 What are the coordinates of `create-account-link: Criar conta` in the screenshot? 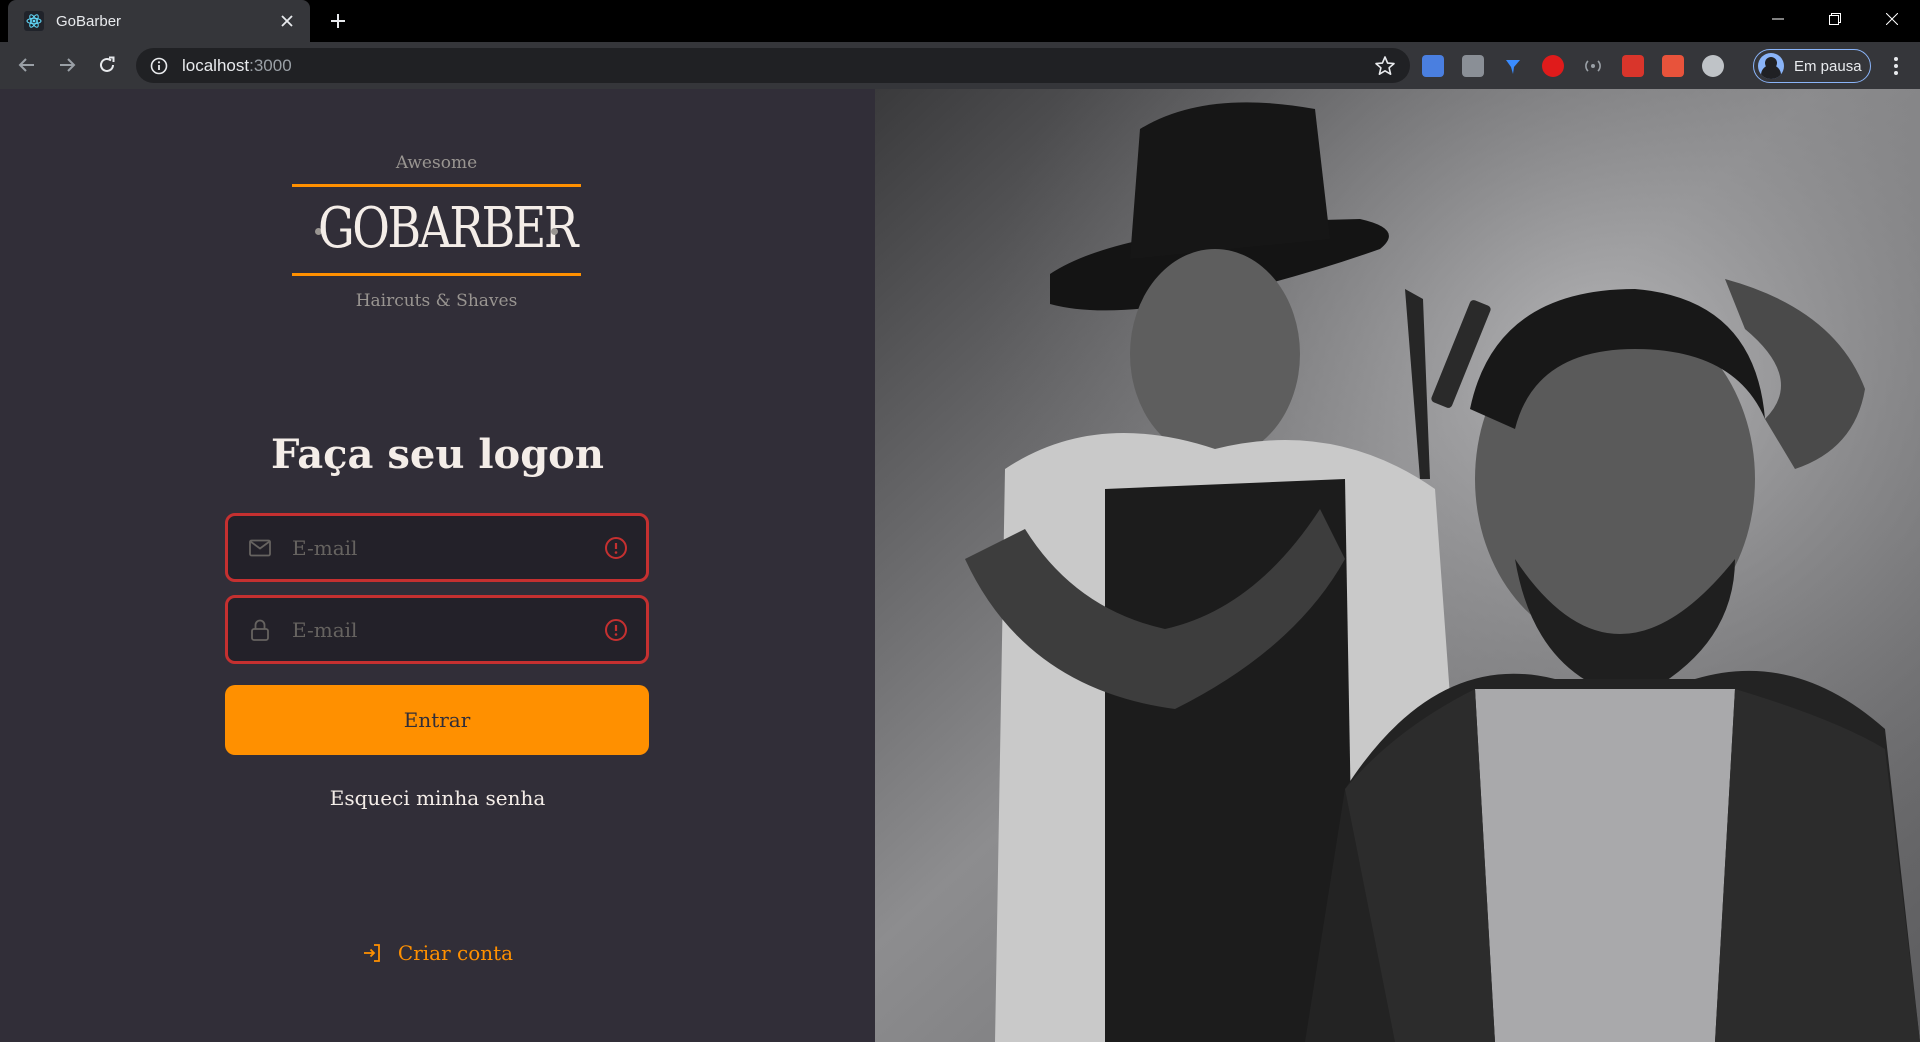 It's located at (437, 953).